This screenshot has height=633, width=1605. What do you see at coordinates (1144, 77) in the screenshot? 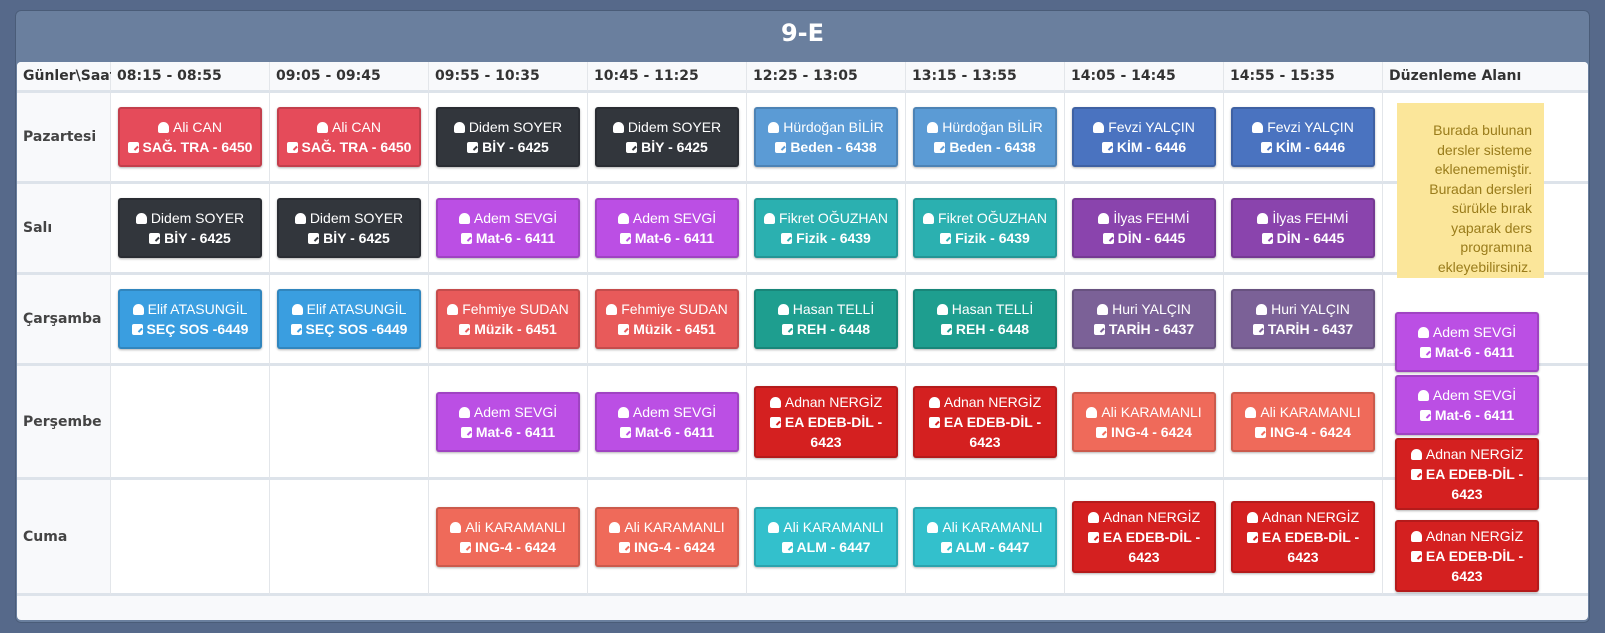
I see `time-header: 14:05 - 14:45` at bounding box center [1144, 77].